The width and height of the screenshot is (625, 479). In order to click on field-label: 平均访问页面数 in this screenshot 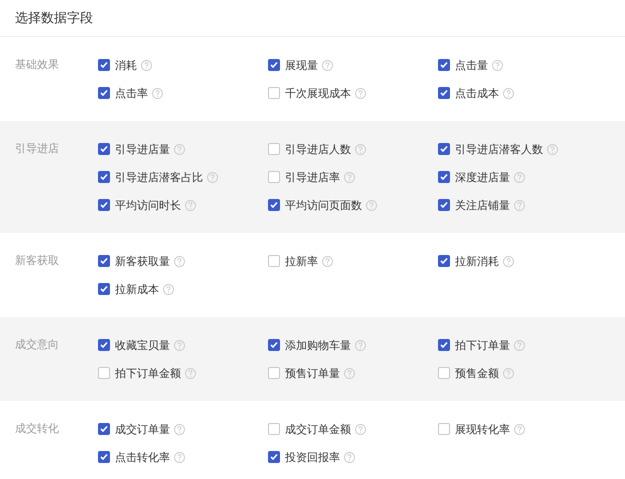, I will do `click(323, 205)`.